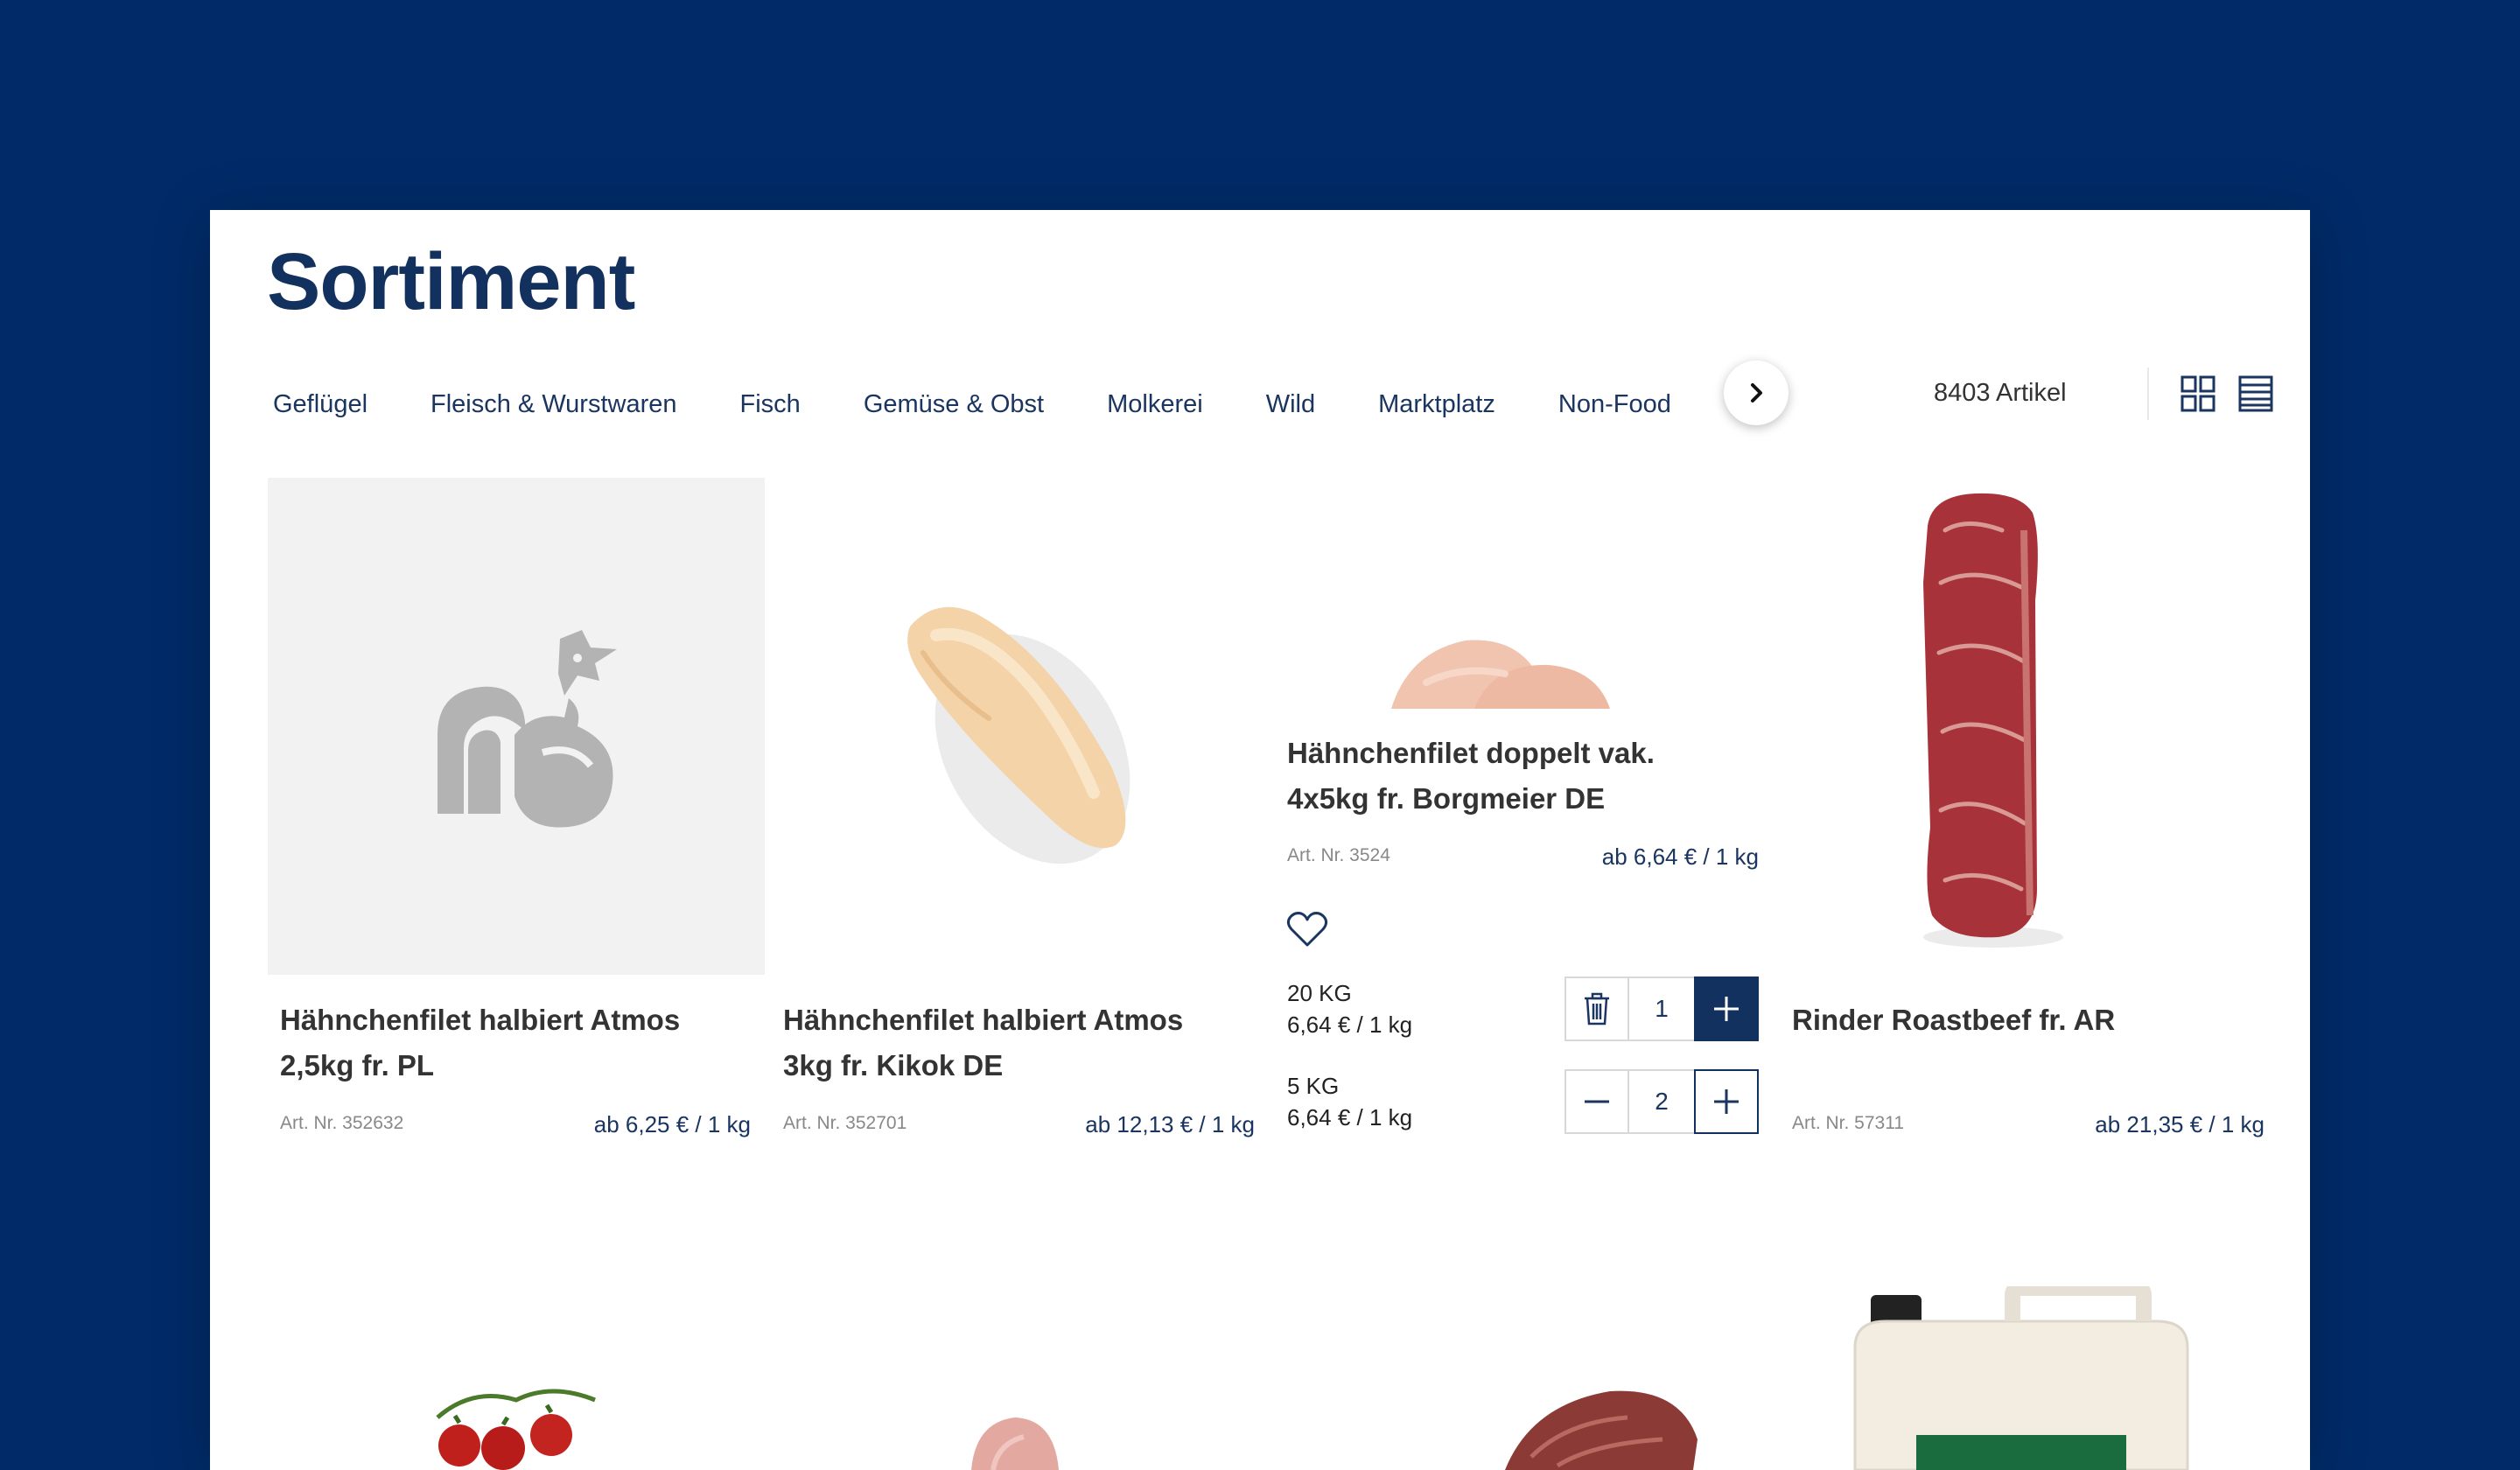 This screenshot has width=2520, height=1470. What do you see at coordinates (2179, 1124) in the screenshot?
I see `product-price: ab 21,35 € / 1 kg` at bounding box center [2179, 1124].